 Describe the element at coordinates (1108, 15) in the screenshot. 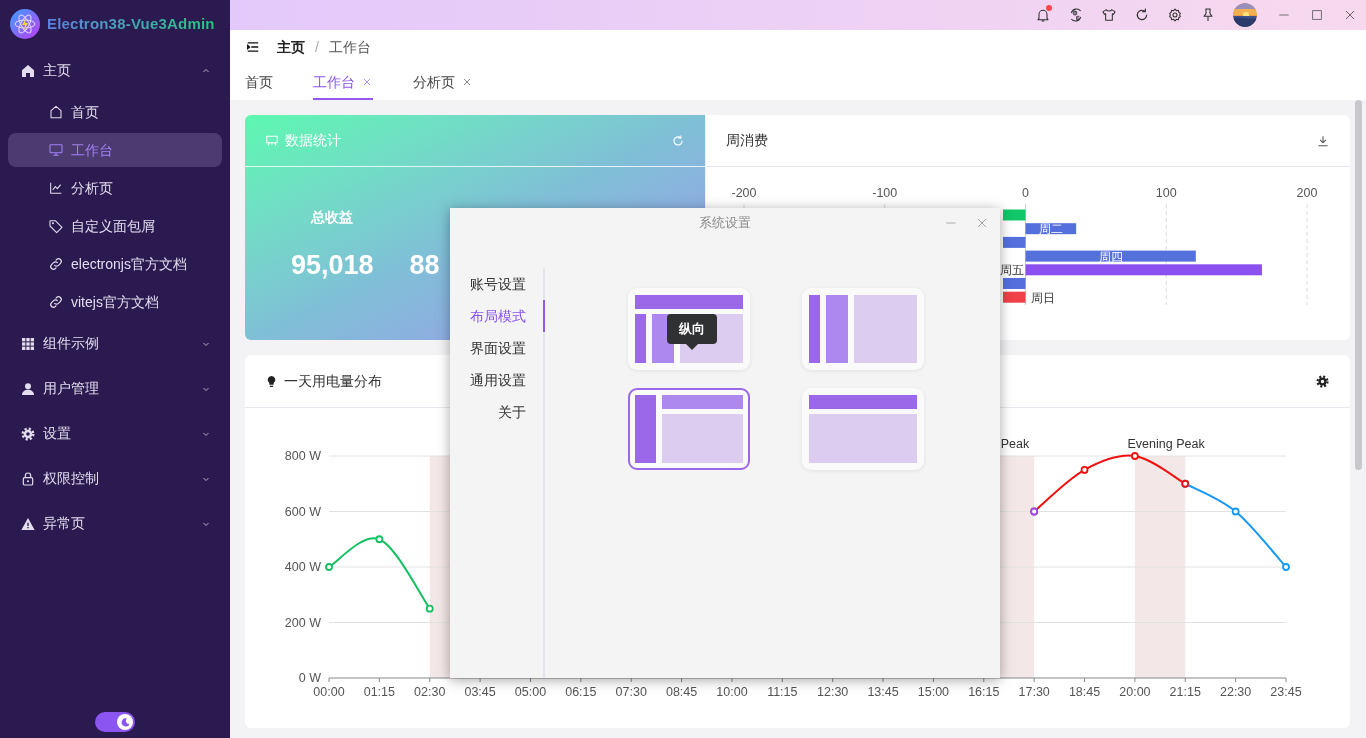

I see `shirt-icon` at that location.